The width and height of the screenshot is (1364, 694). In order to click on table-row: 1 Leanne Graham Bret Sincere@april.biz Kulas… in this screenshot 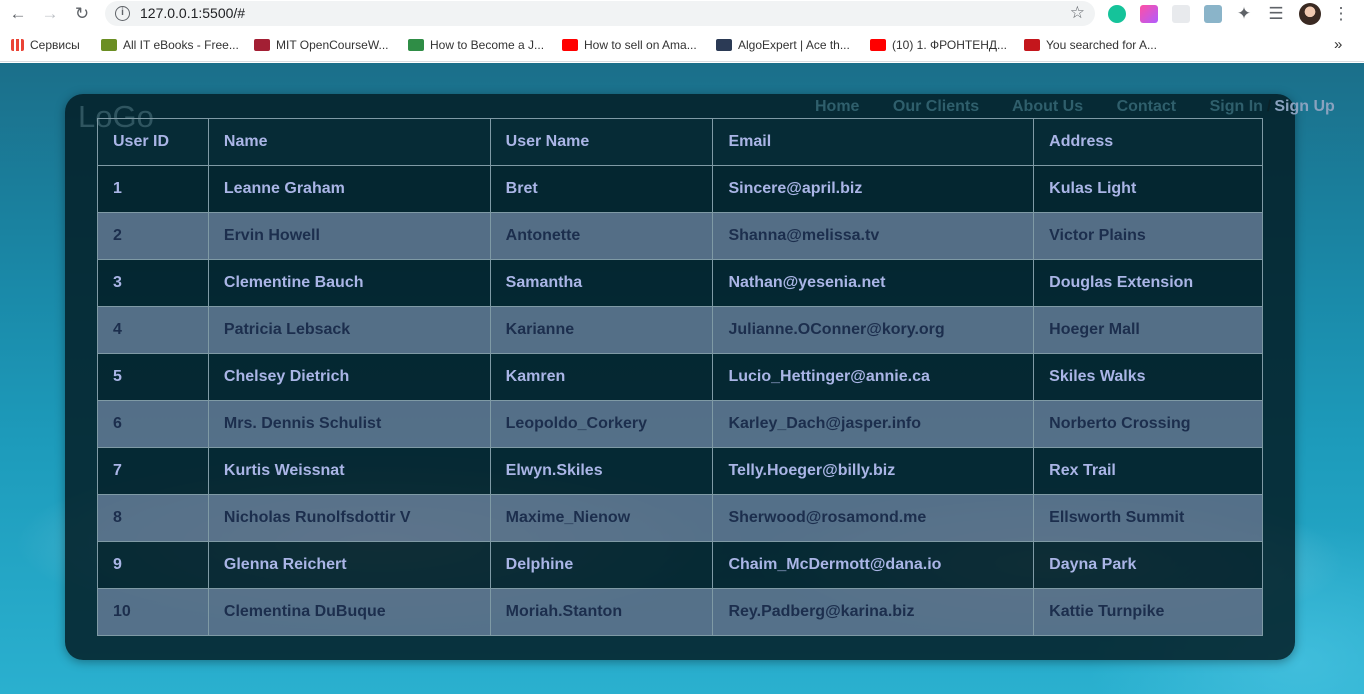, I will do `click(680, 189)`.